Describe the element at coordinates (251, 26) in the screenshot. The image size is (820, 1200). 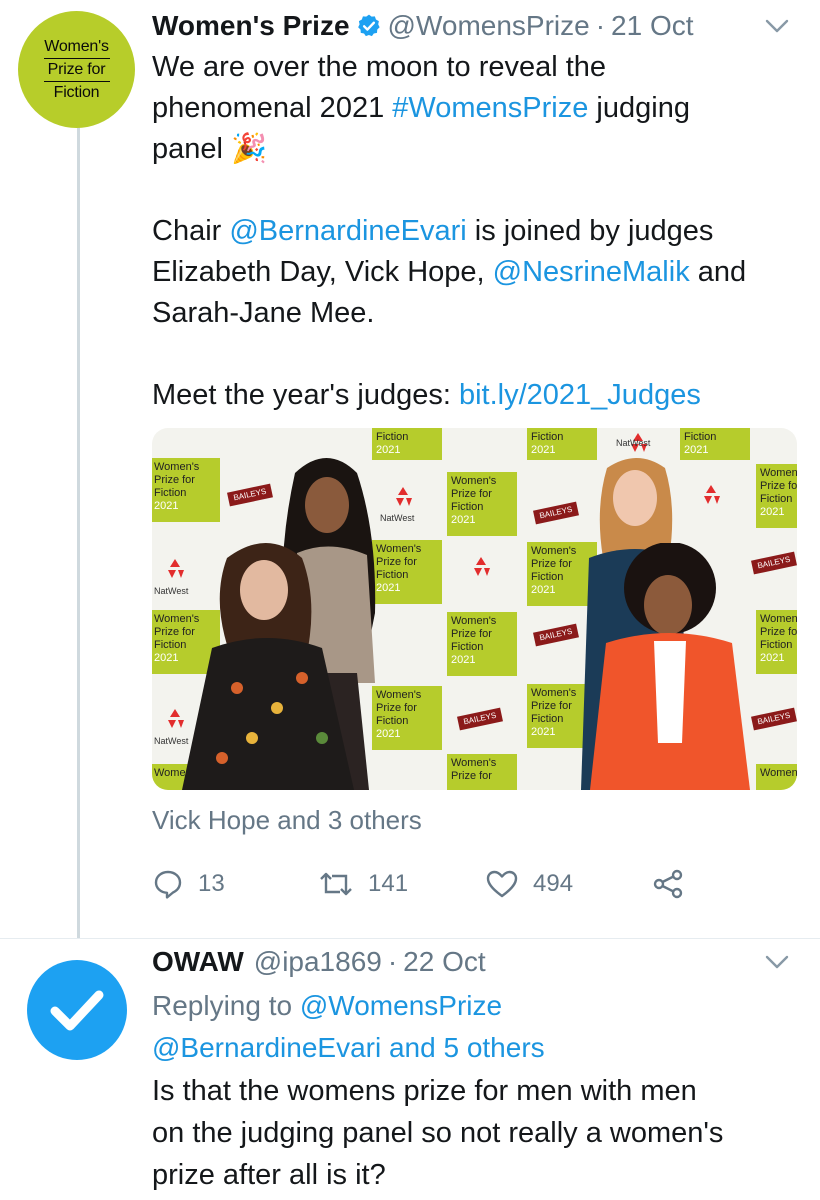
I see `author-name: Women's Prize` at that location.